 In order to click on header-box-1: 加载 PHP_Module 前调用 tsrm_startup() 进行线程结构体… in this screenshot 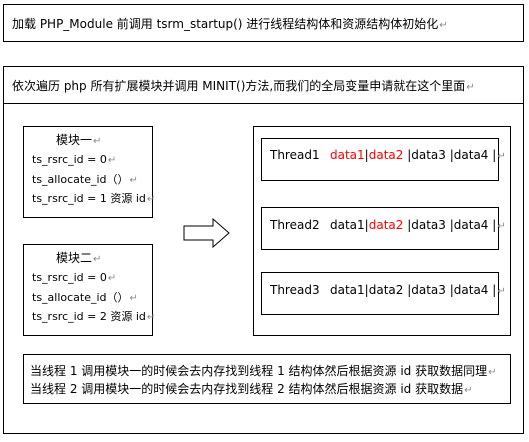, I will do `click(263, 23)`.